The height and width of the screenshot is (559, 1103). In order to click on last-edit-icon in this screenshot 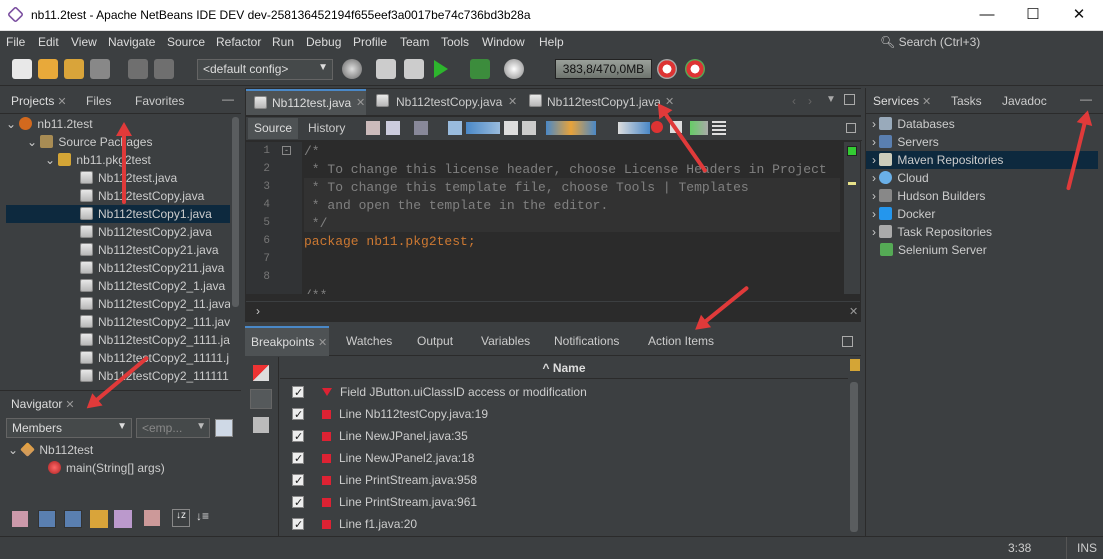, I will do `click(373, 128)`.